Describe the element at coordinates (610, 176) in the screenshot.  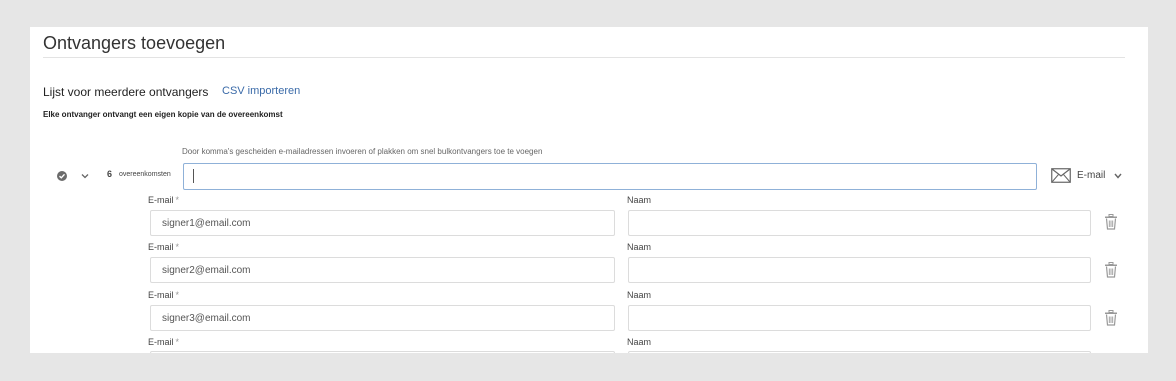
I see `bulk-recipients-input` at that location.